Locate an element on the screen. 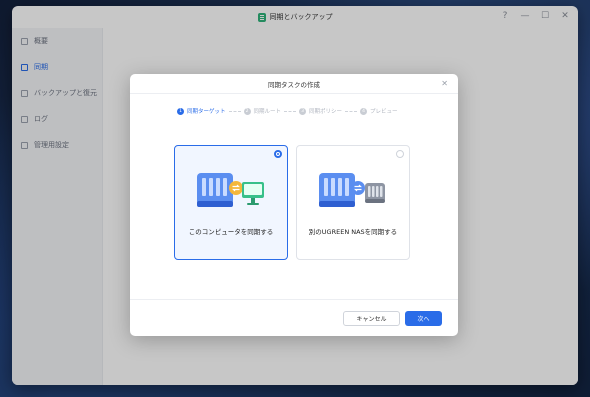  step-number: 4 is located at coordinates (364, 111).